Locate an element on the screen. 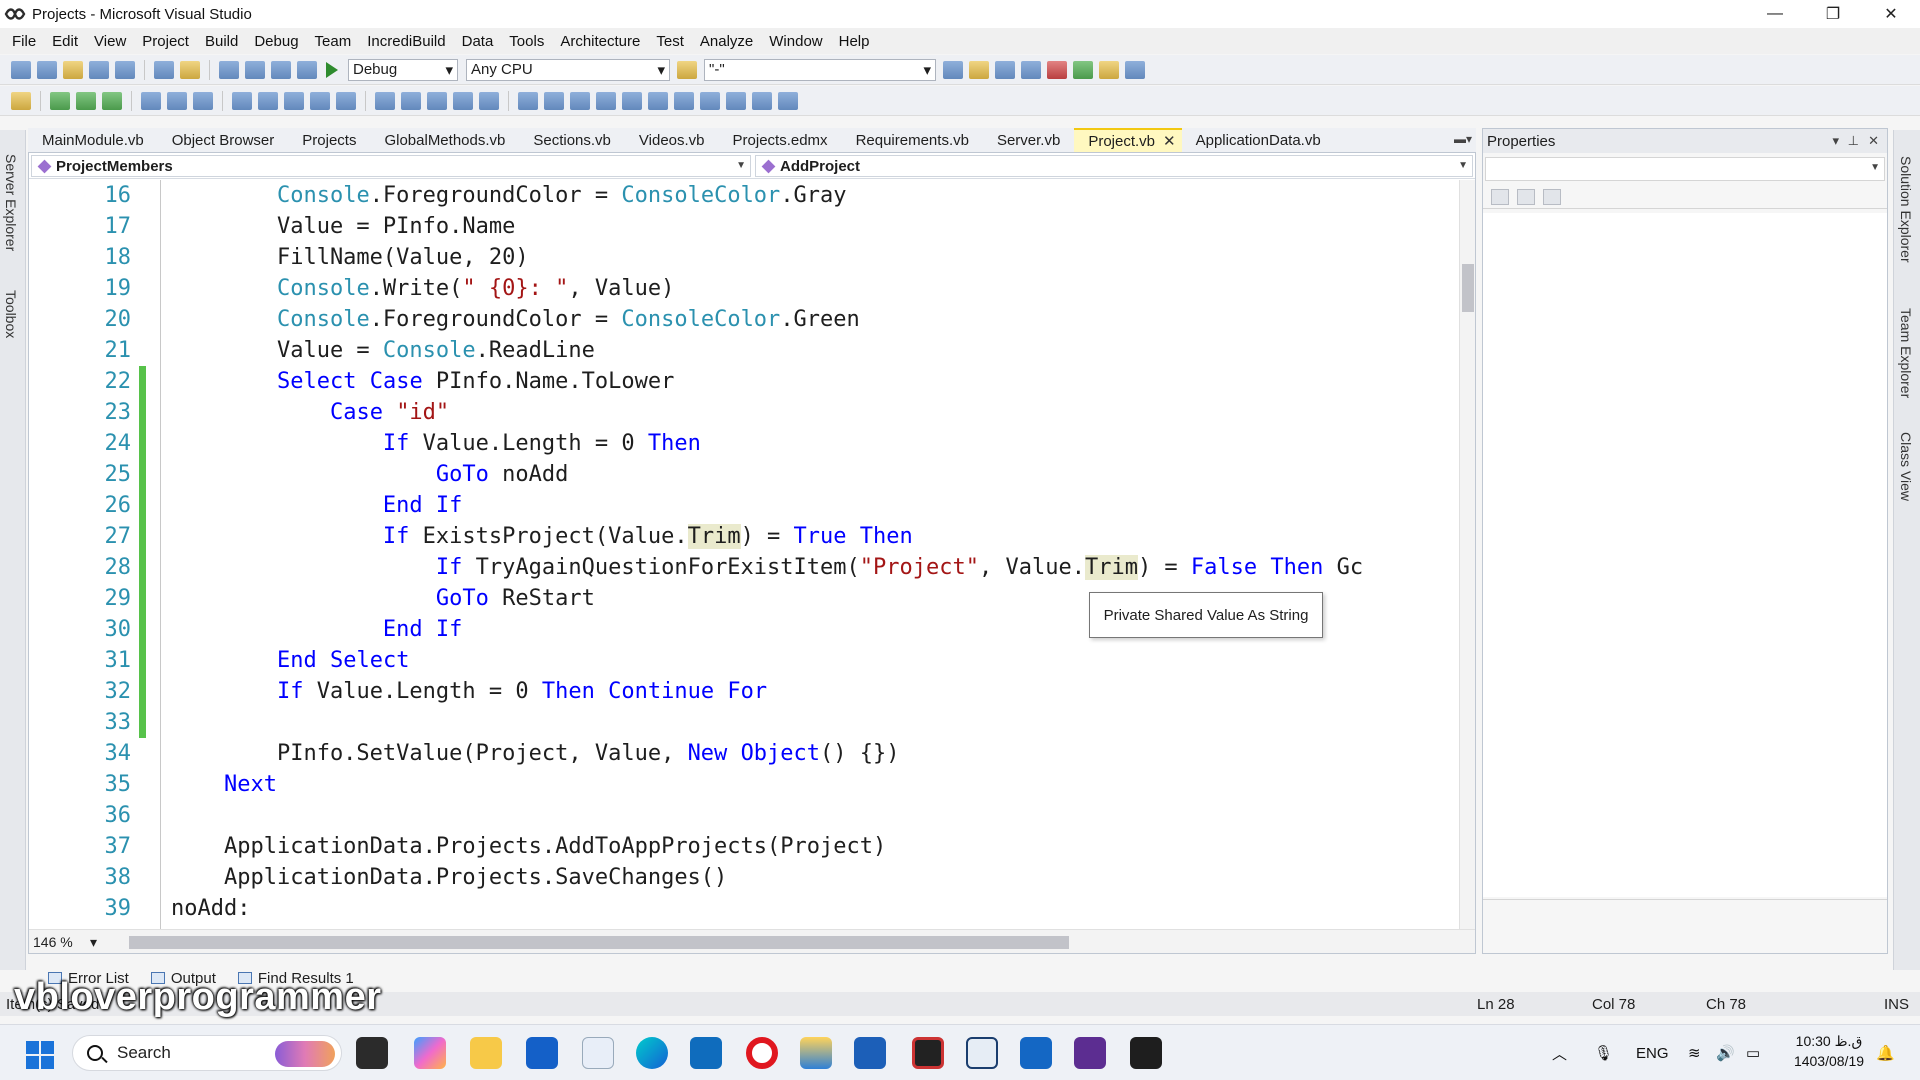  edge-icon is located at coordinates (652, 1053).